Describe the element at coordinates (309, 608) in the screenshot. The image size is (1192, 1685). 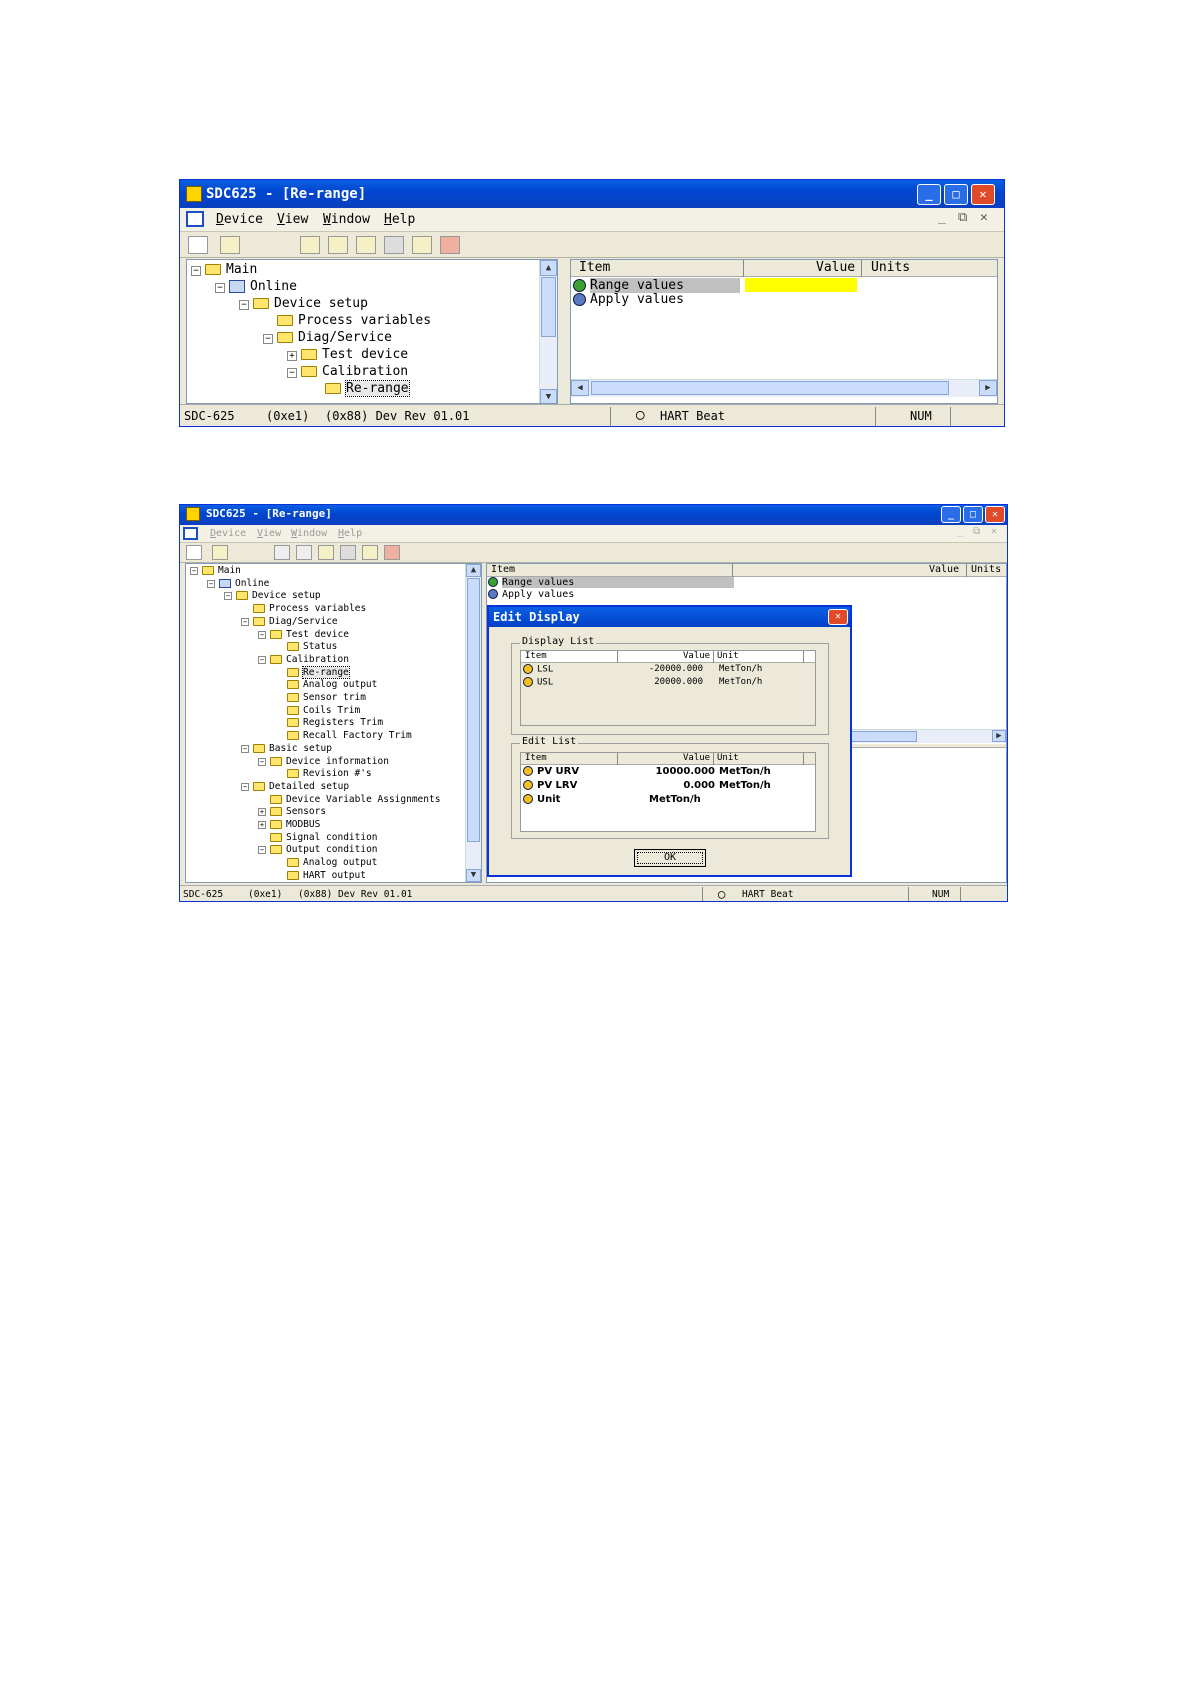
I see `tree-node: Process variables` at that location.